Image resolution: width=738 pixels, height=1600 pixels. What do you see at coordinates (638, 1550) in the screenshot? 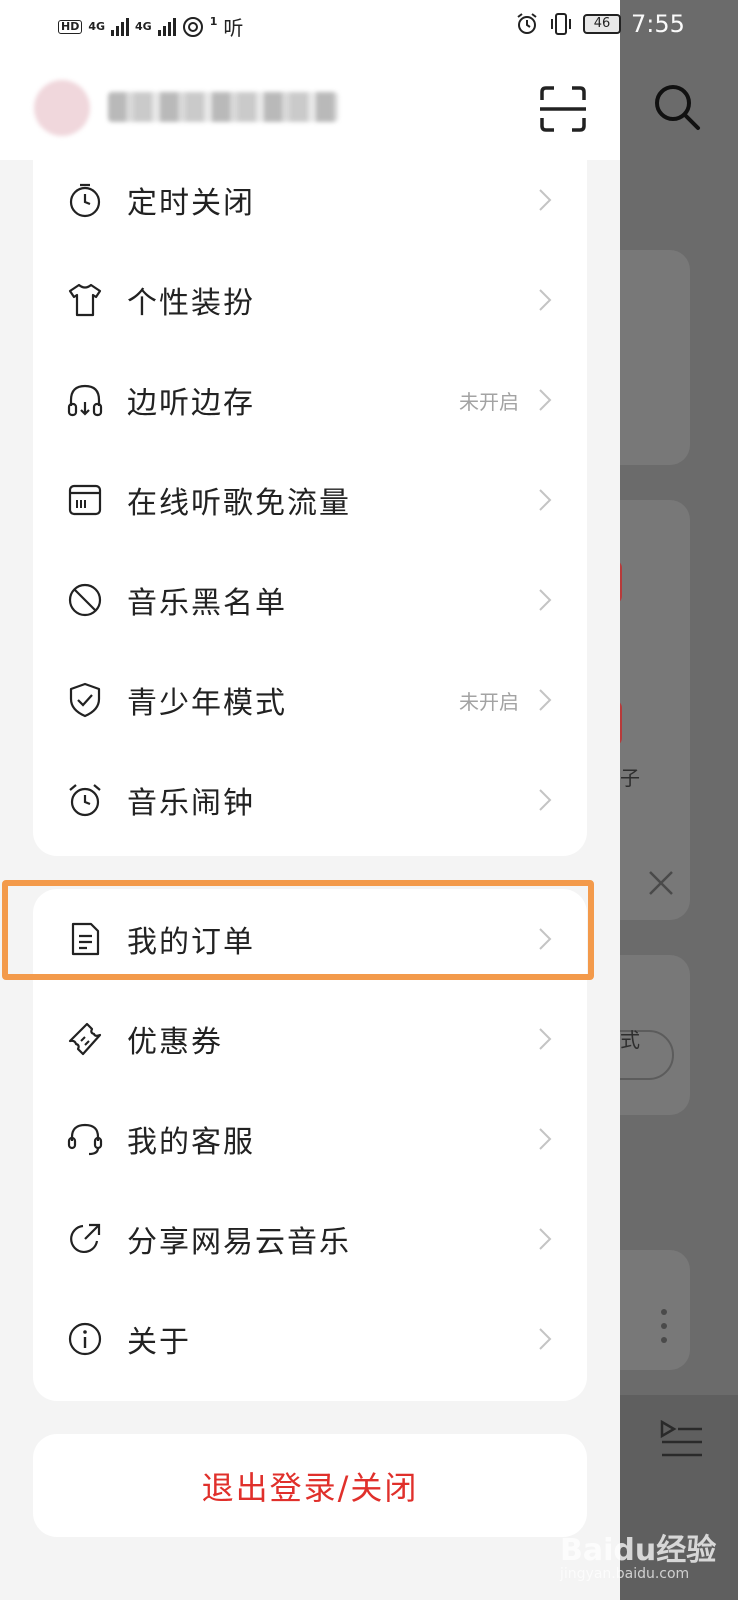
I see `watermark: Baidu经验` at bounding box center [638, 1550].